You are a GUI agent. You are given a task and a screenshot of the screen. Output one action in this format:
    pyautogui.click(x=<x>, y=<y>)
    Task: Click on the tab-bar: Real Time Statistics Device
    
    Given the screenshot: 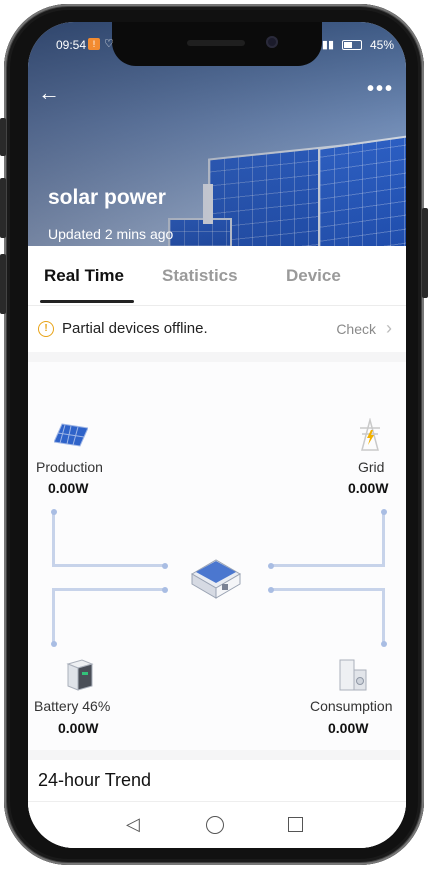 What is the action you would take?
    pyautogui.click(x=217, y=276)
    